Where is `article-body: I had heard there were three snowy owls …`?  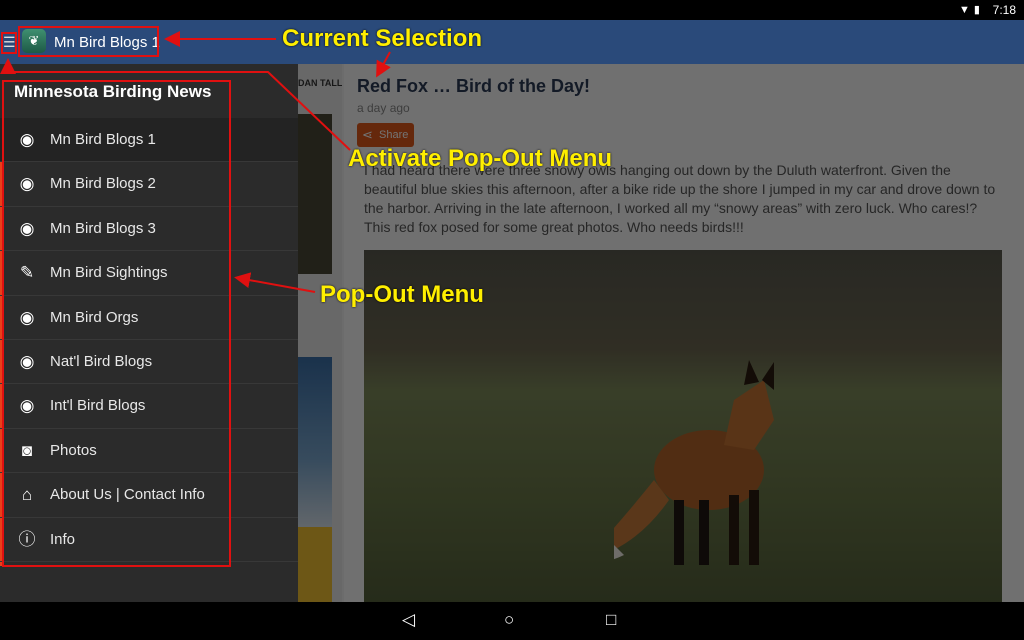
article-body: I had heard there were three snowy owls … is located at coordinates (680, 198).